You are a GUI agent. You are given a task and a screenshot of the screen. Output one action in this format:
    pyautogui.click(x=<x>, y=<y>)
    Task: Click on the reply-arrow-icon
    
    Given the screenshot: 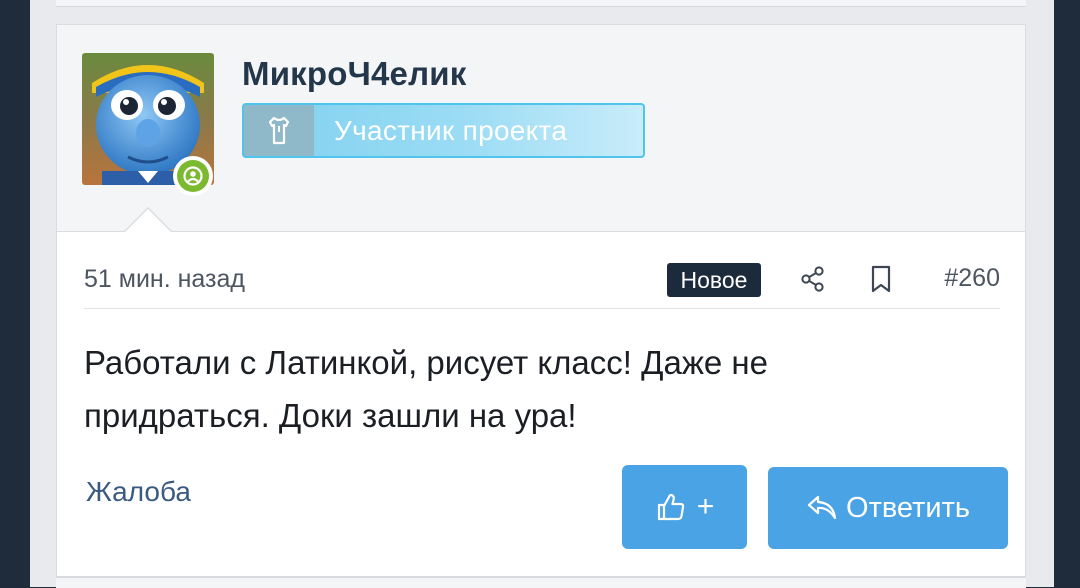 What is the action you would take?
    pyautogui.click(x=822, y=507)
    